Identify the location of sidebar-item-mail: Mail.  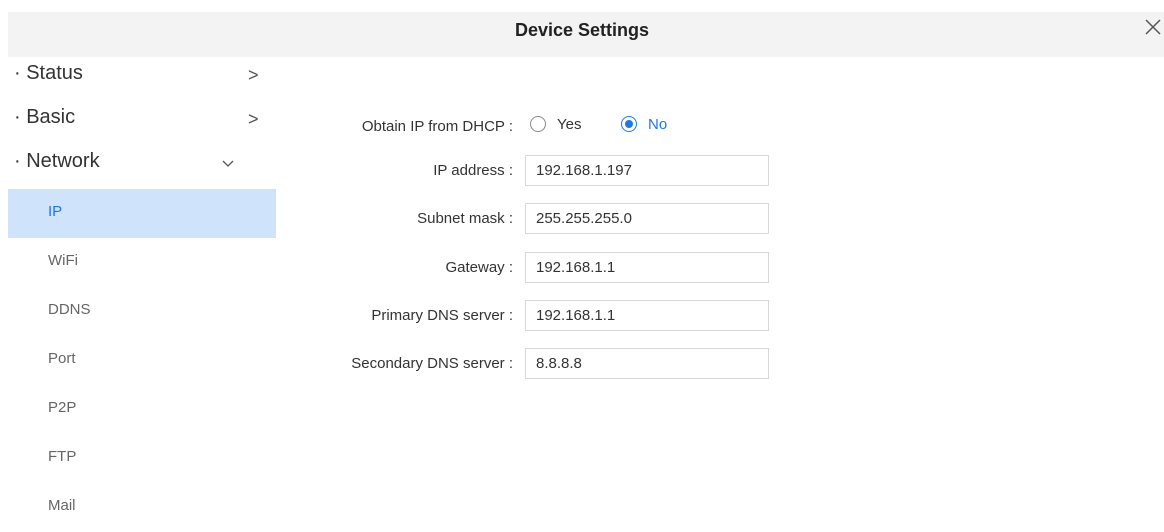
(142, 507).